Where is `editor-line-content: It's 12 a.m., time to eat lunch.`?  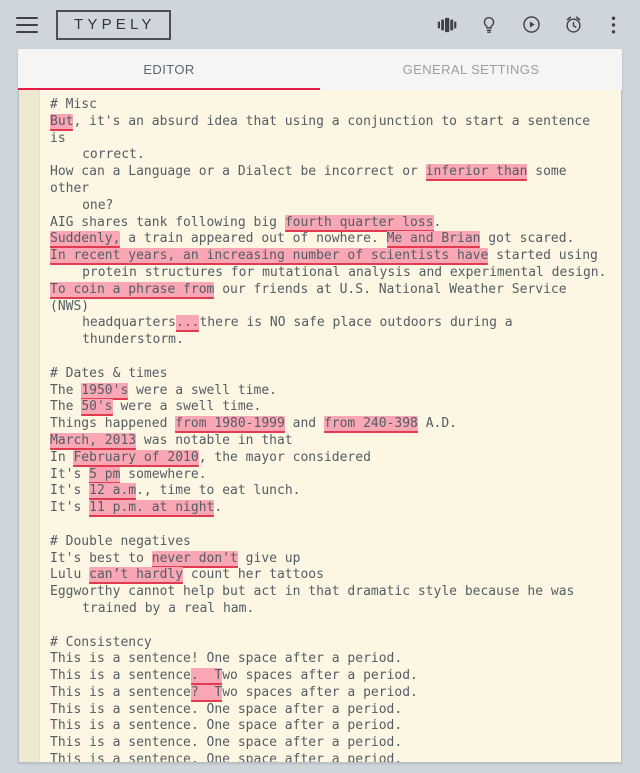 editor-line-content: It's 12 a.m., time to eat lunch. is located at coordinates (175, 492).